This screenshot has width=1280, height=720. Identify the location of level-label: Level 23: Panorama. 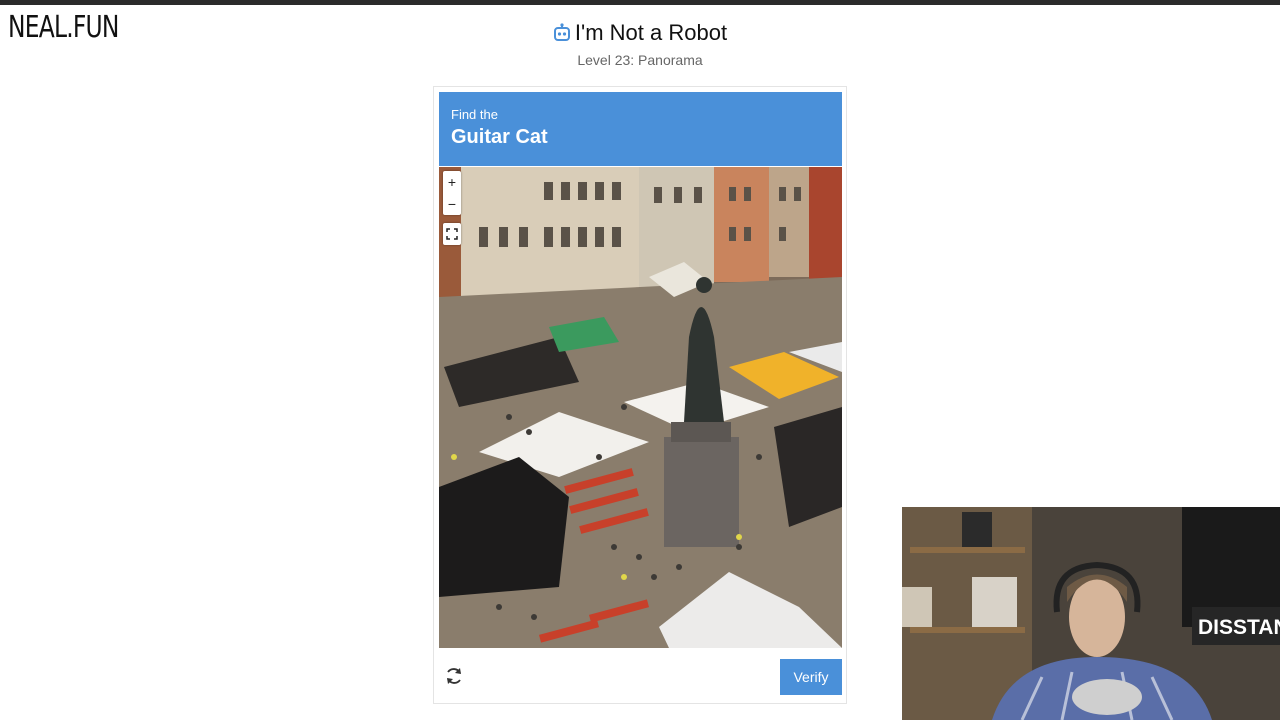
(640, 60).